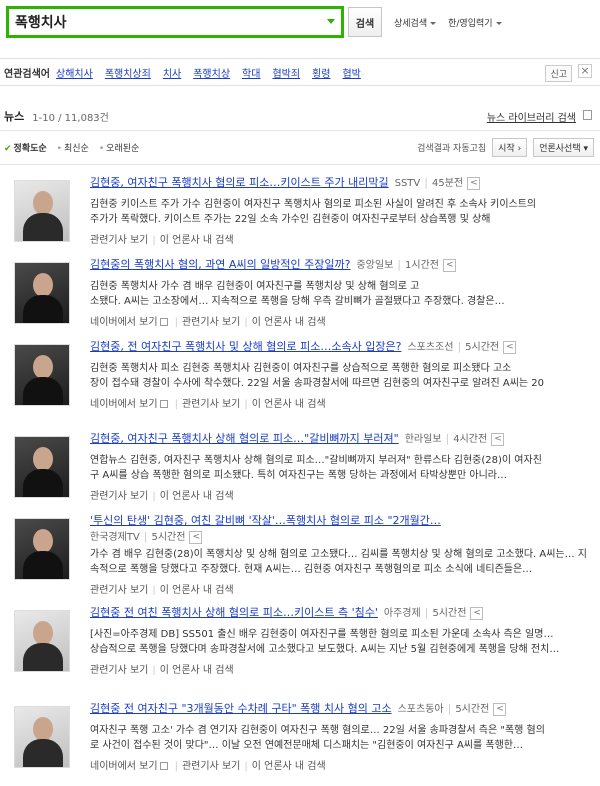  What do you see at coordinates (365, 22) in the screenshot?
I see `search-button: 검색` at bounding box center [365, 22].